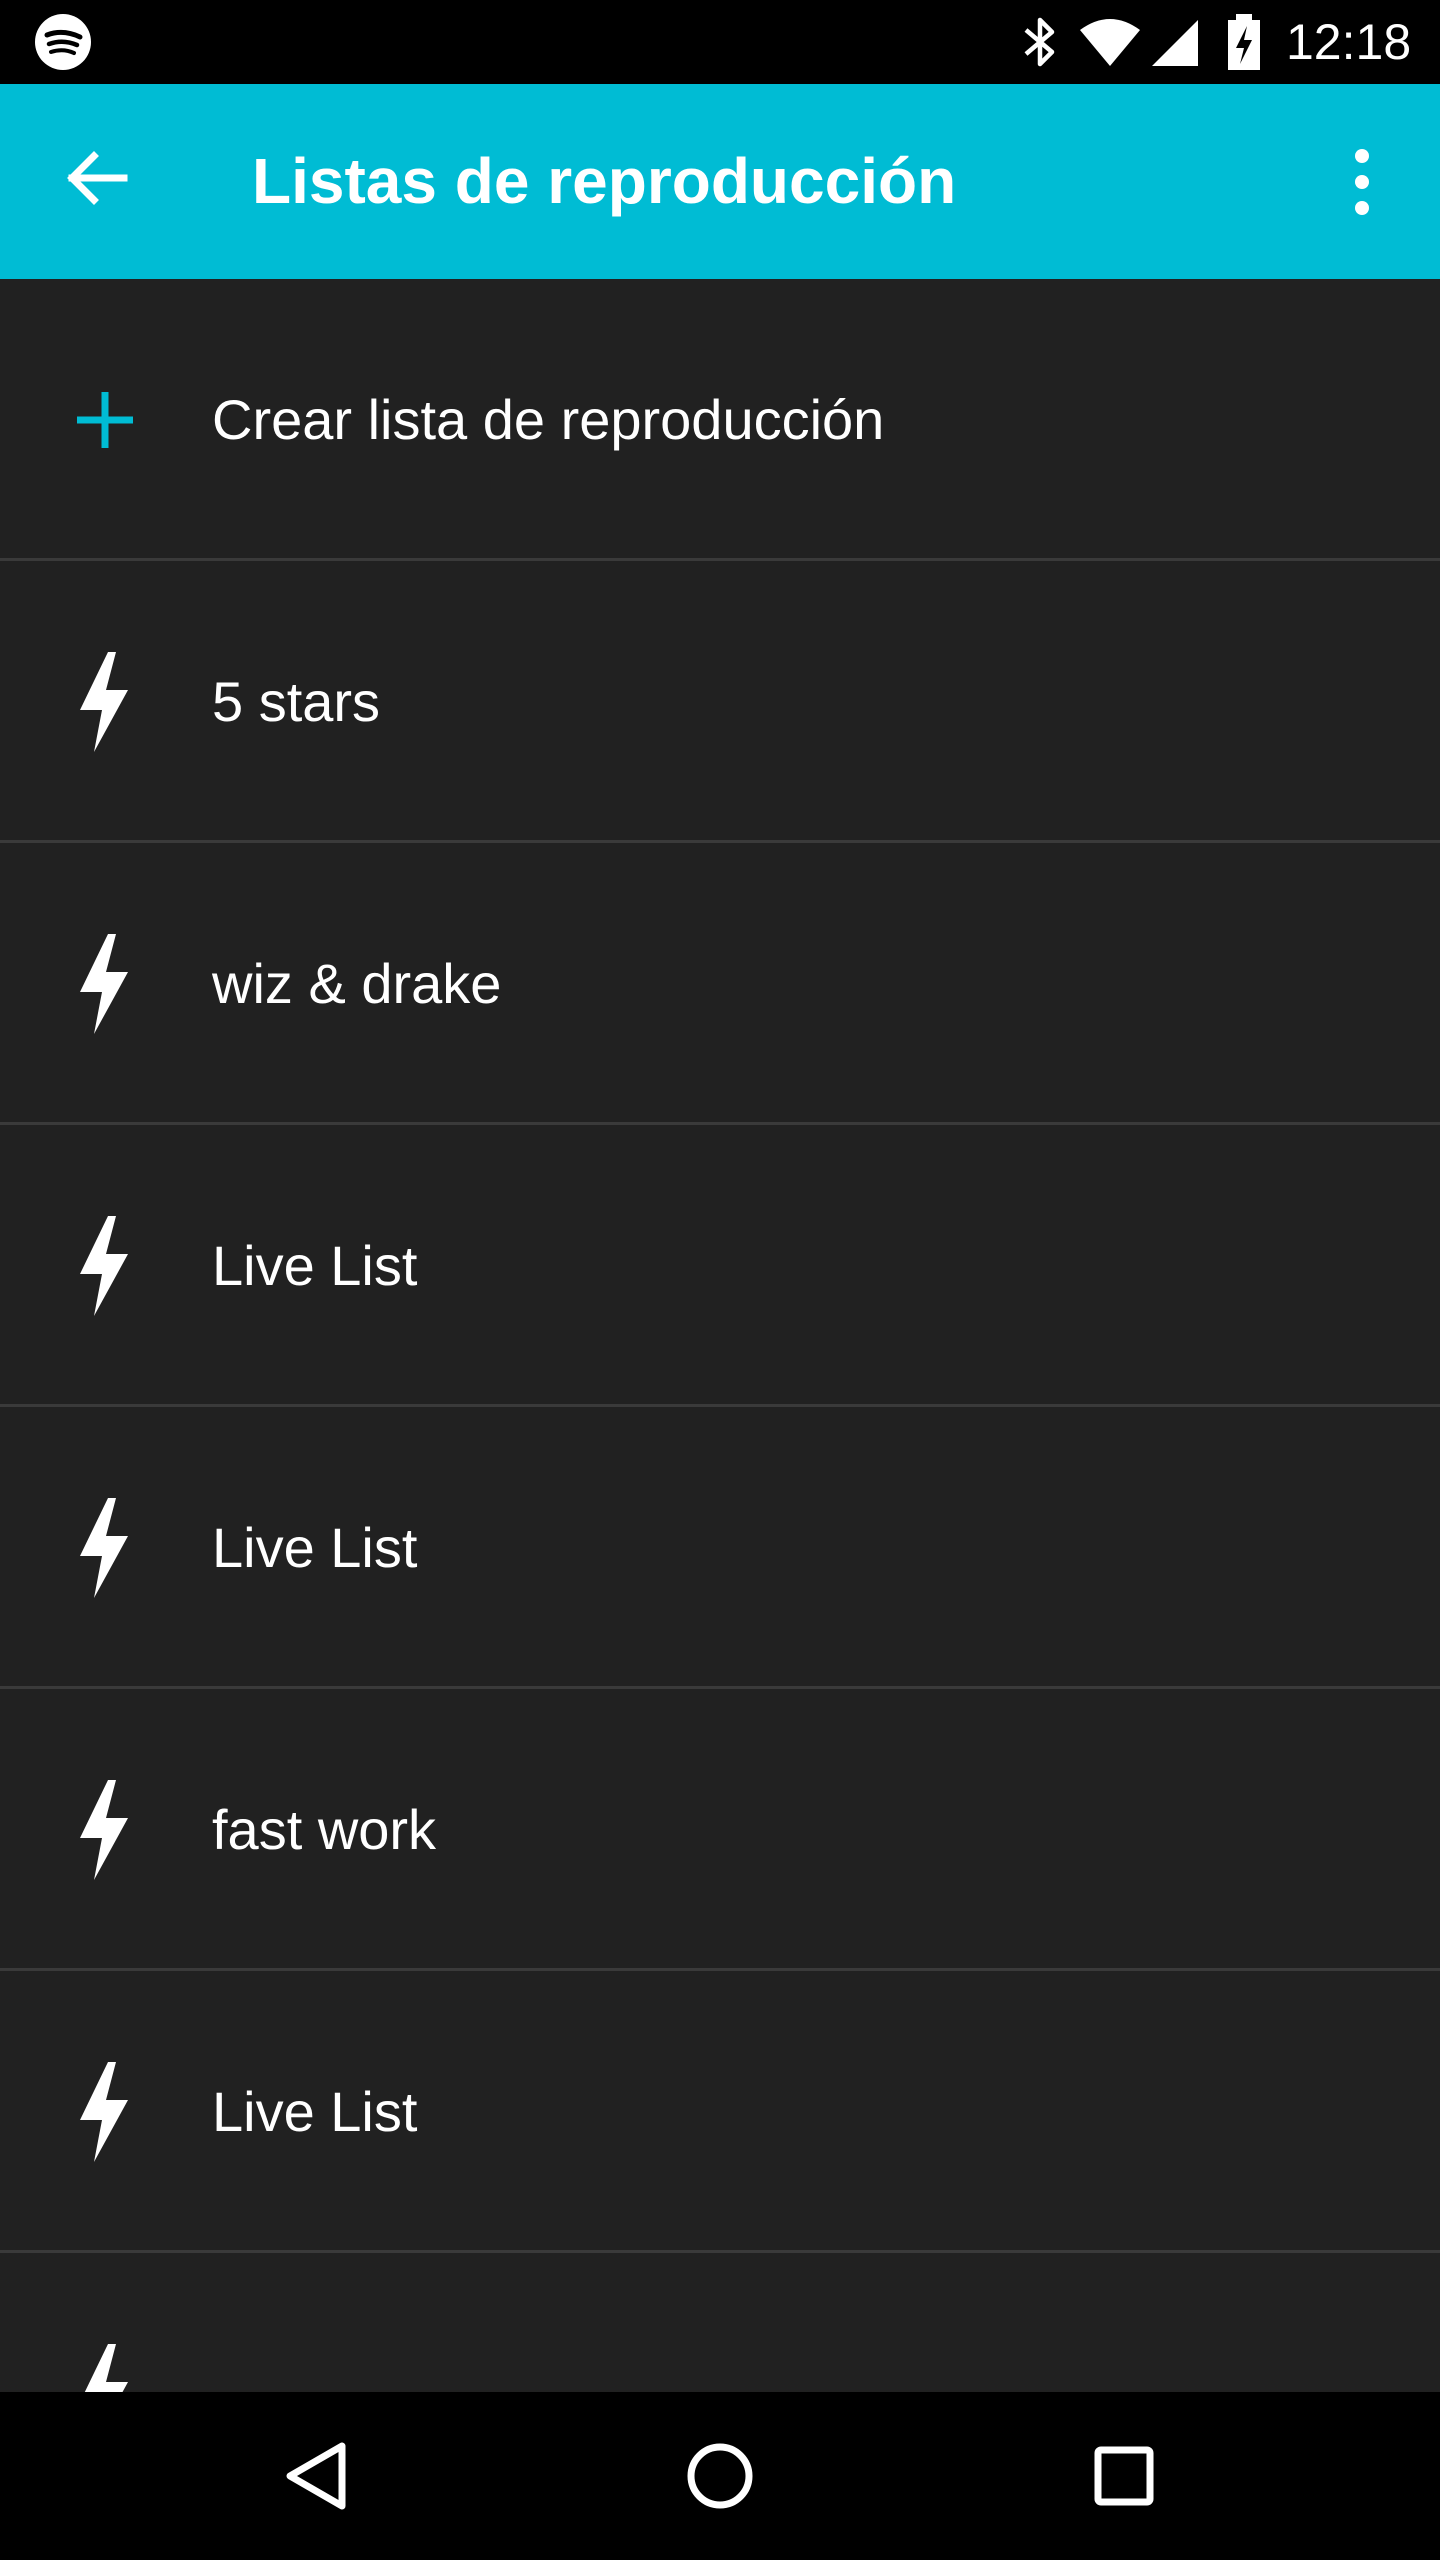 The width and height of the screenshot is (1440, 2560). Describe the element at coordinates (1349, 42) in the screenshot. I see `status-clock: 12:18` at that location.